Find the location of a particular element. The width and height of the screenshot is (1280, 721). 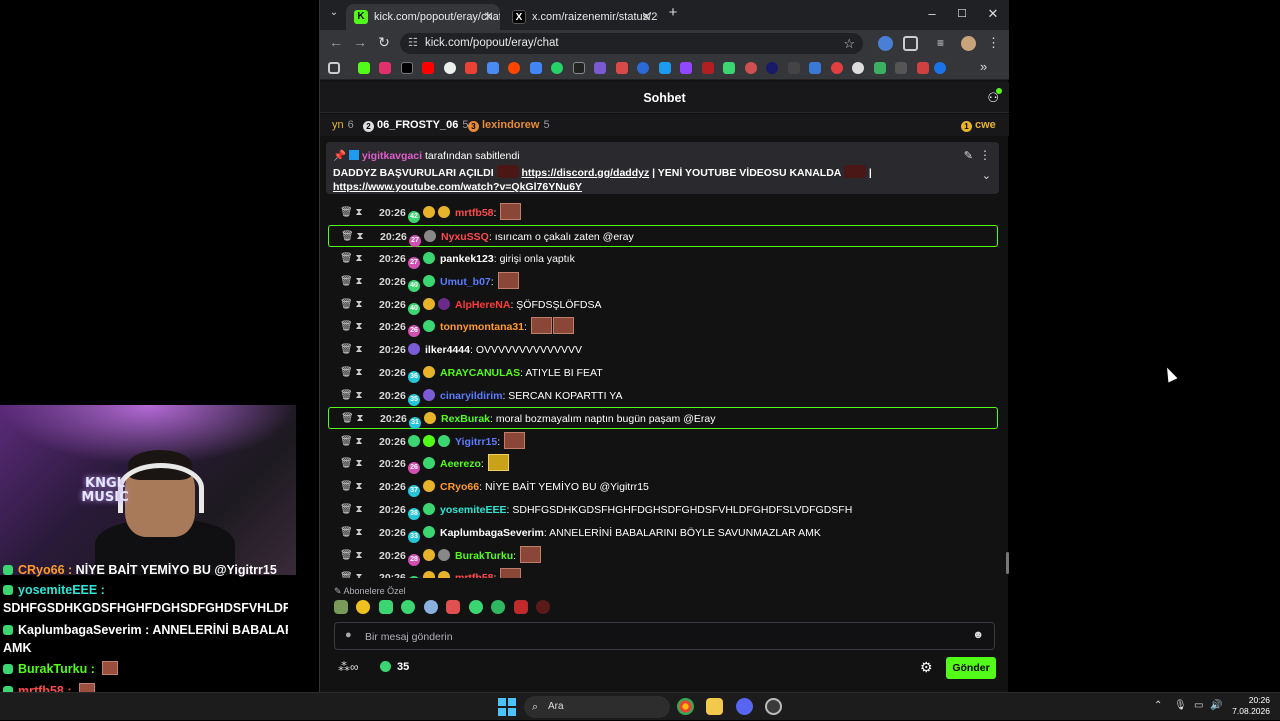

subscriber-badge-icon: 38 is located at coordinates (414, 514).